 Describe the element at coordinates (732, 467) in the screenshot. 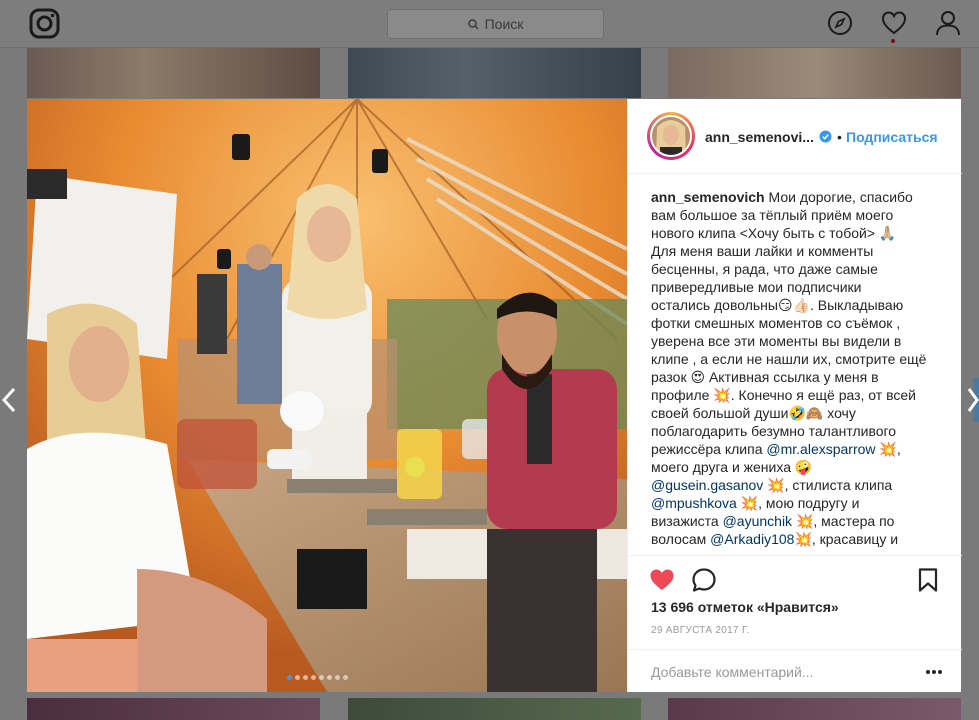

I see `caption-text-segment: моего друга и жениха 🤪` at that location.